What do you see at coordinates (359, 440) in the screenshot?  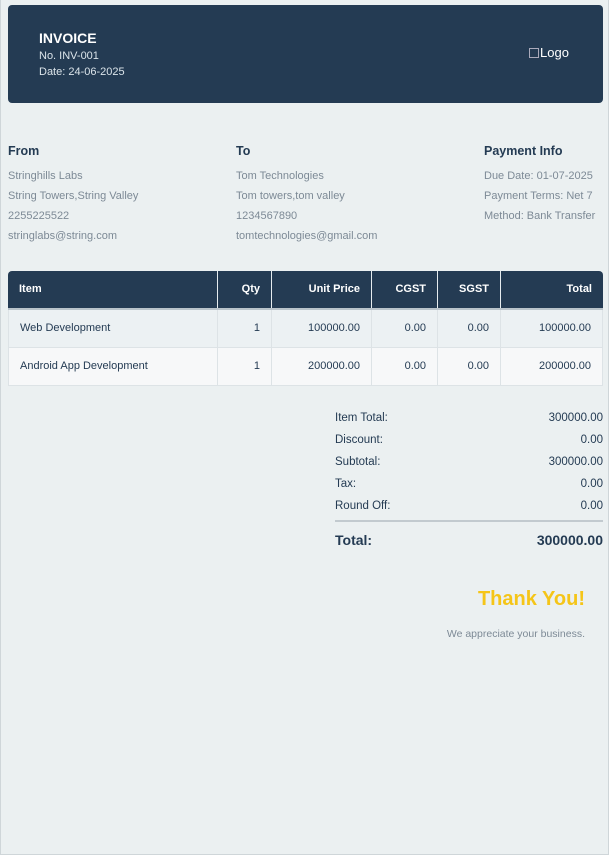 I see `discount-label: Discount:` at bounding box center [359, 440].